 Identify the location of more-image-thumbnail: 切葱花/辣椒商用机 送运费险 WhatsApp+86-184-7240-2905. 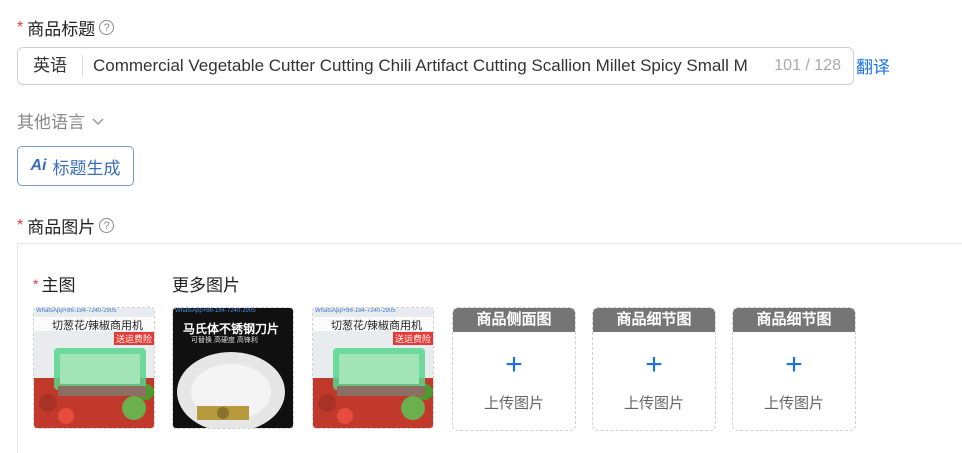
(373, 368).